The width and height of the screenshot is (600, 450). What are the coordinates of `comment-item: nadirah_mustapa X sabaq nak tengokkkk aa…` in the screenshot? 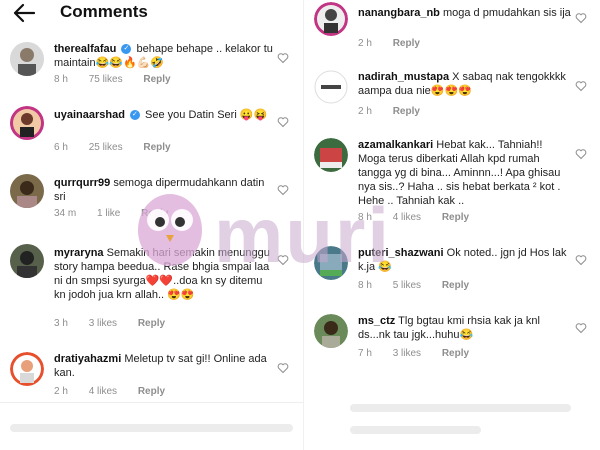 It's located at (452, 94).